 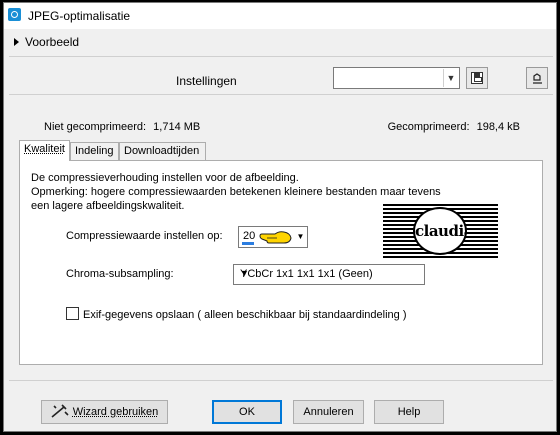 I want to click on tab-label: Downloadtijden, so click(x=162, y=151).